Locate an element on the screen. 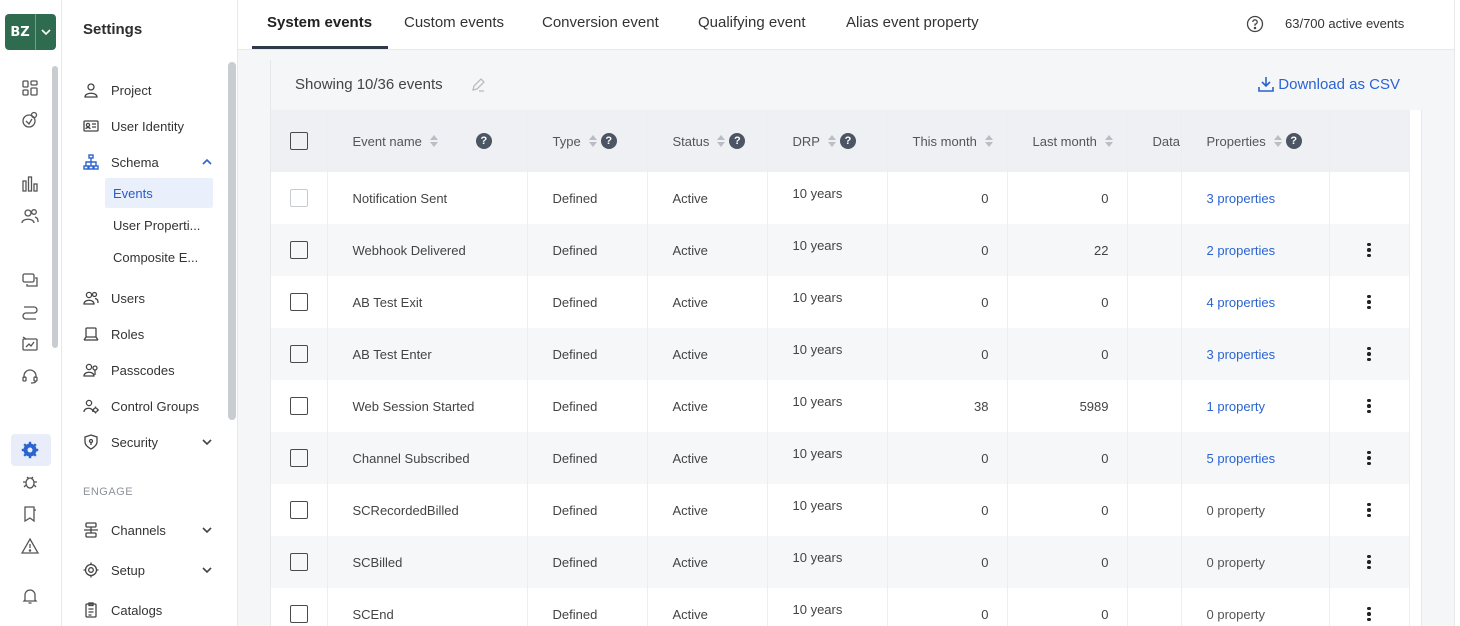  cell-data is located at coordinates (1154, 302).